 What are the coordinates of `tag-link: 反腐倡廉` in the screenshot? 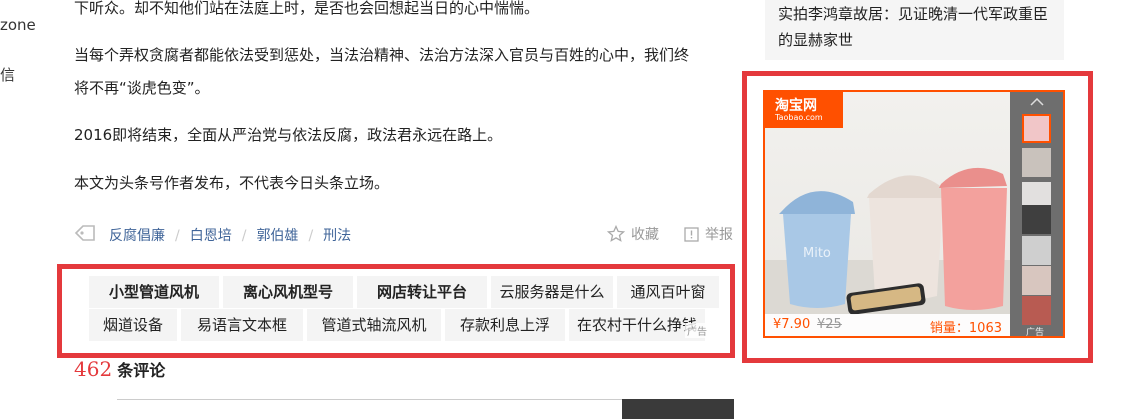 It's located at (137, 236).